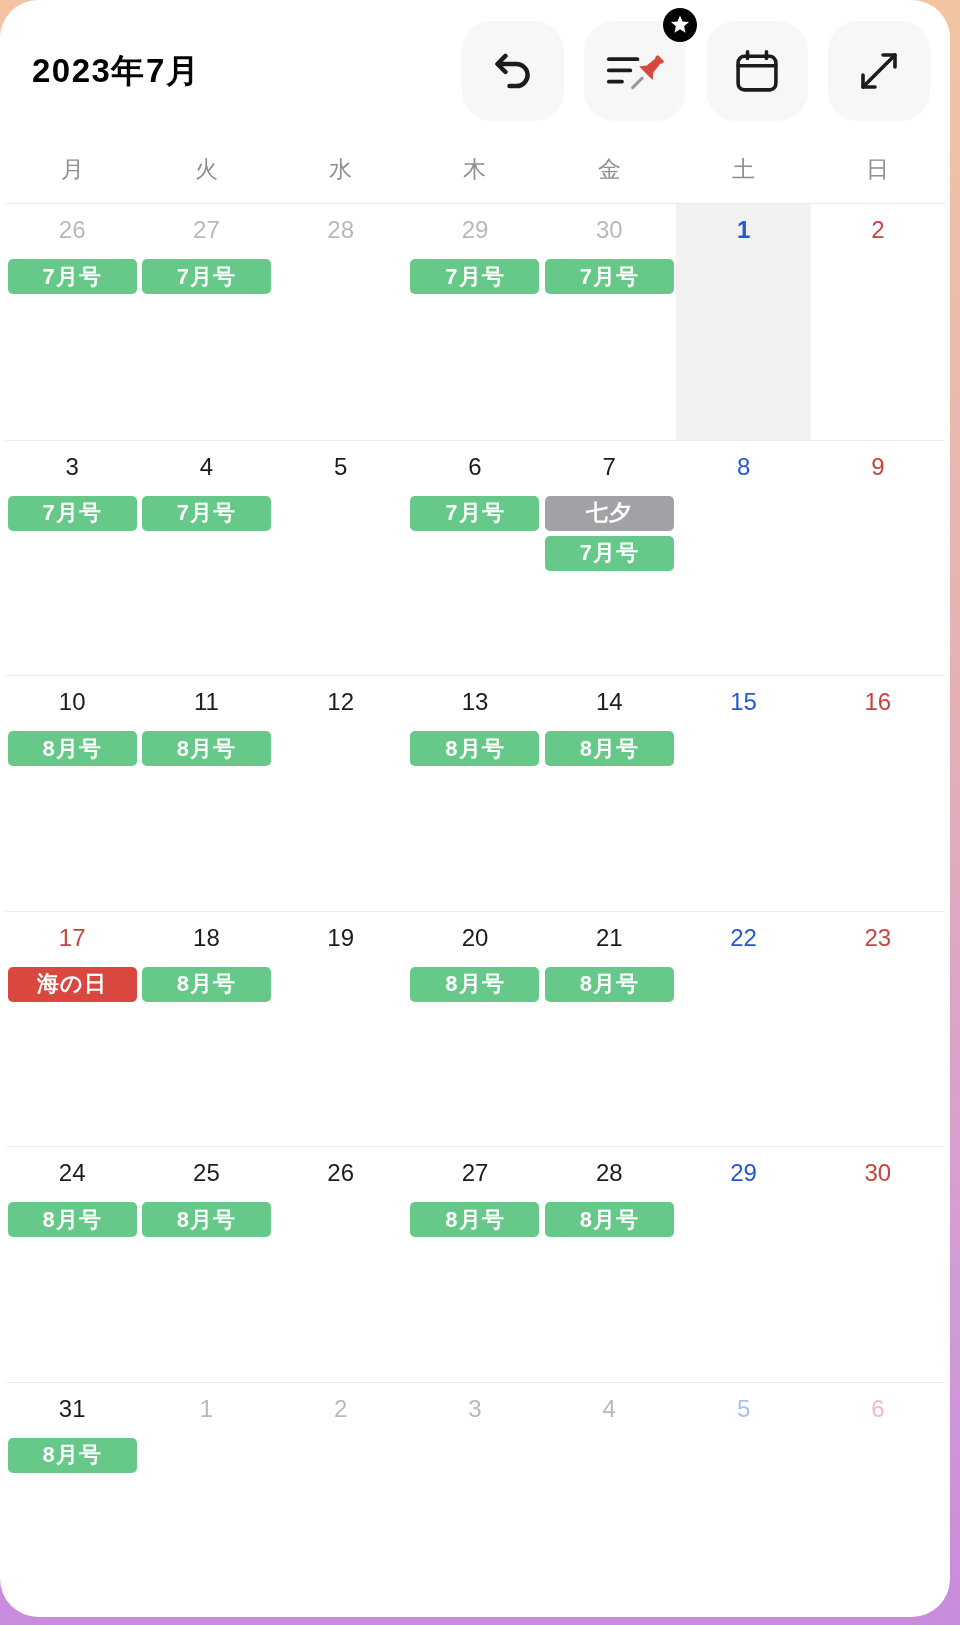 This screenshot has height=1625, width=960. What do you see at coordinates (72, 937) in the screenshot?
I see `date-number: 17` at bounding box center [72, 937].